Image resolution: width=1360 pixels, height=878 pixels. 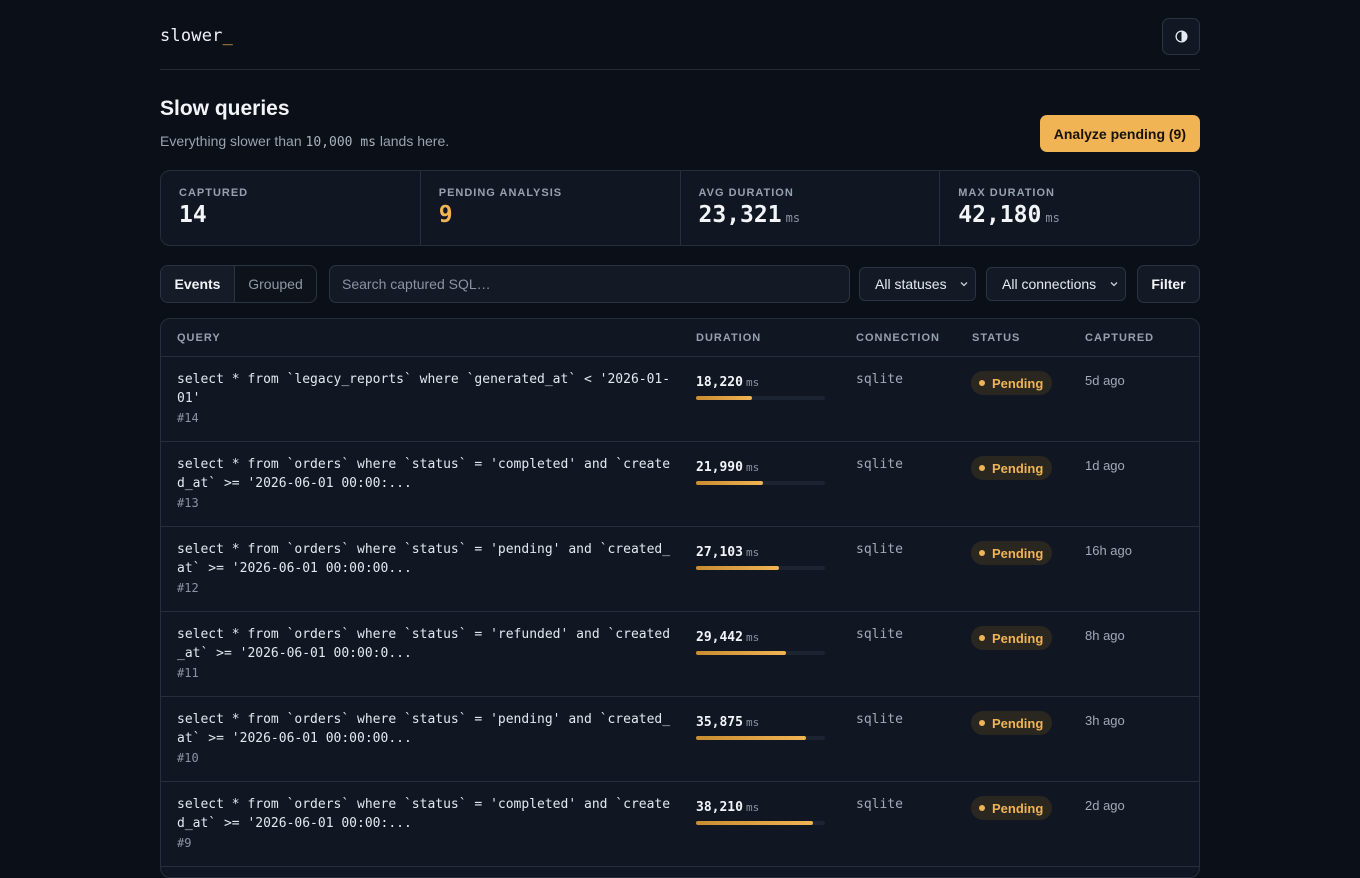 I want to click on stat-label: PENDING ANALYSIS, so click(x=500, y=193).